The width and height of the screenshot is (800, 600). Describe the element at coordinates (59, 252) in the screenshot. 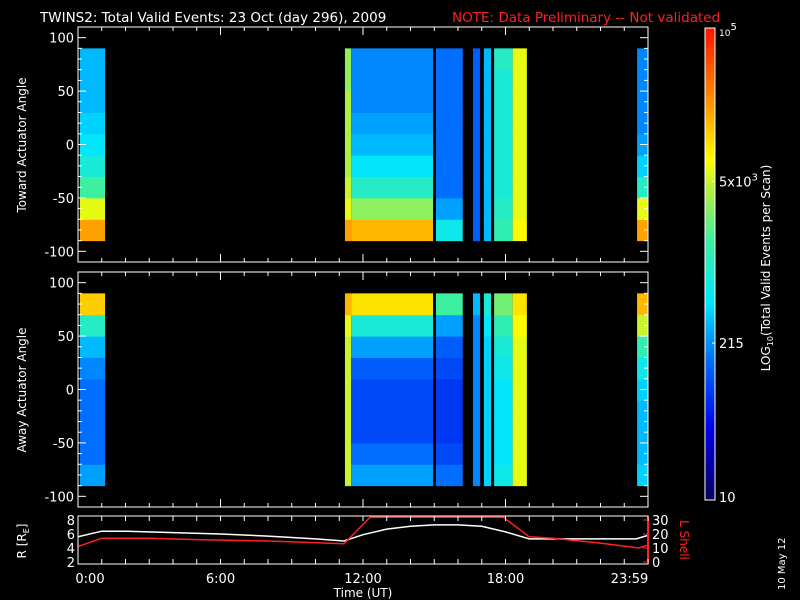

I see `y-tick-label: -100` at that location.